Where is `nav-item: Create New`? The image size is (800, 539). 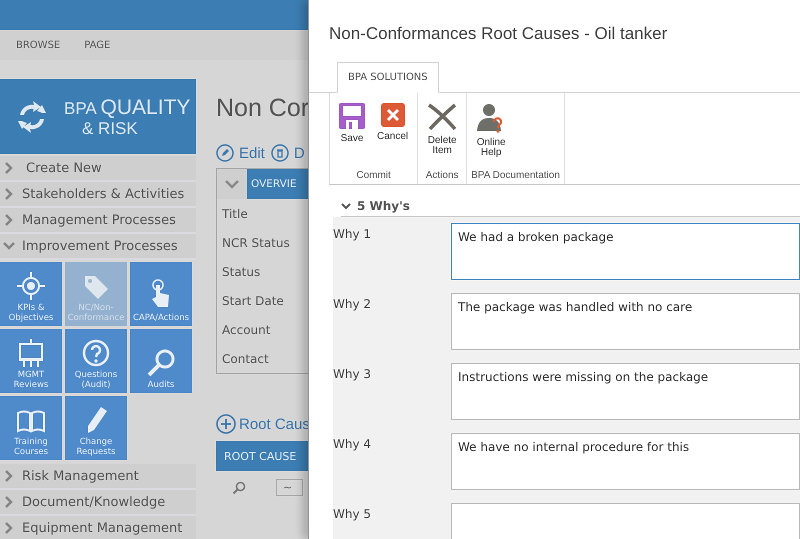
nav-item: Create New is located at coordinates (98, 169).